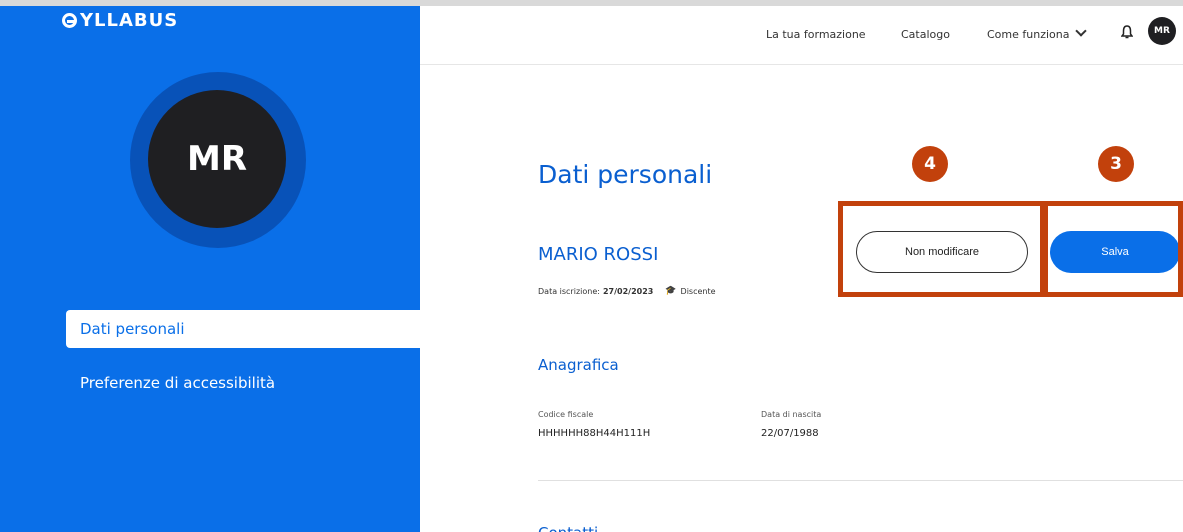 The image size is (1183, 532). What do you see at coordinates (925, 34) in the screenshot?
I see `nav-catalogo: Catalogo` at bounding box center [925, 34].